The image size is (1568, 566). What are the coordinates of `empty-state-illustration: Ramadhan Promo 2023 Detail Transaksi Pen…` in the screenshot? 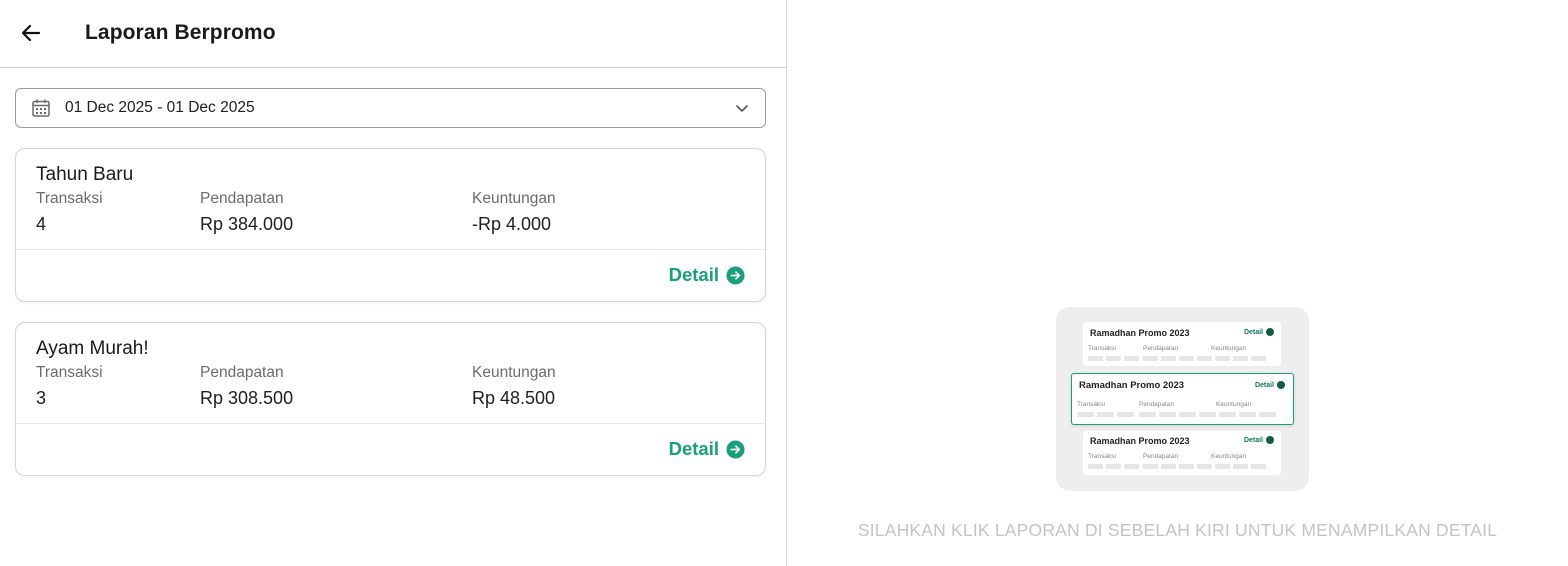 It's located at (1182, 399).